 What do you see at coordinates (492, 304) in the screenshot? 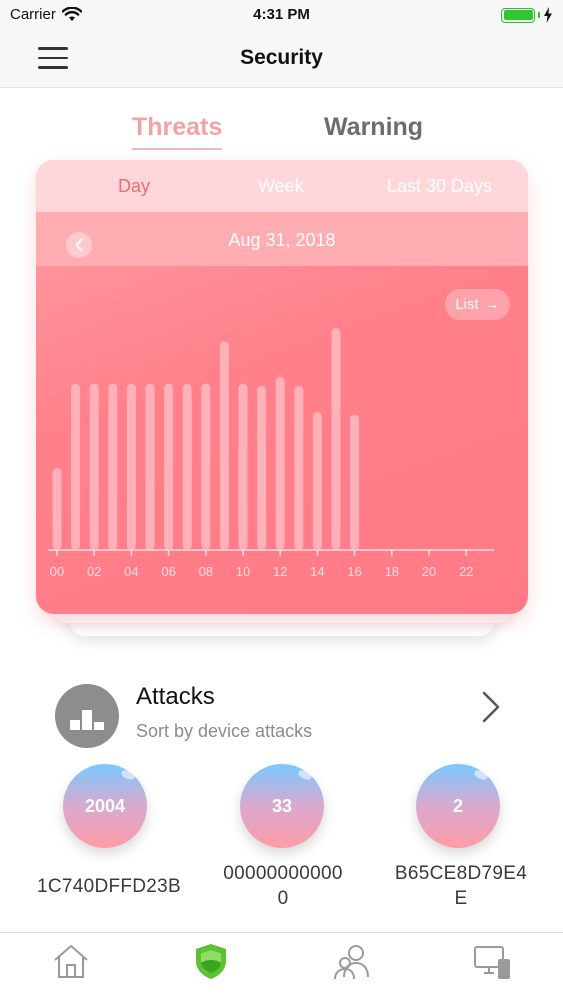
I see `arrow-right-icon: →` at bounding box center [492, 304].